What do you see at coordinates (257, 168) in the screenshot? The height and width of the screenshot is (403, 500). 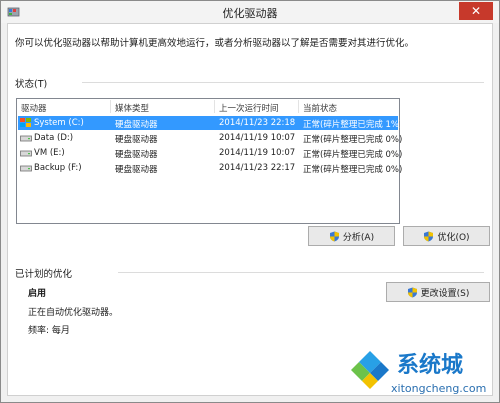 I see `drive-last-run: 2014/11/23 22:17` at bounding box center [257, 168].